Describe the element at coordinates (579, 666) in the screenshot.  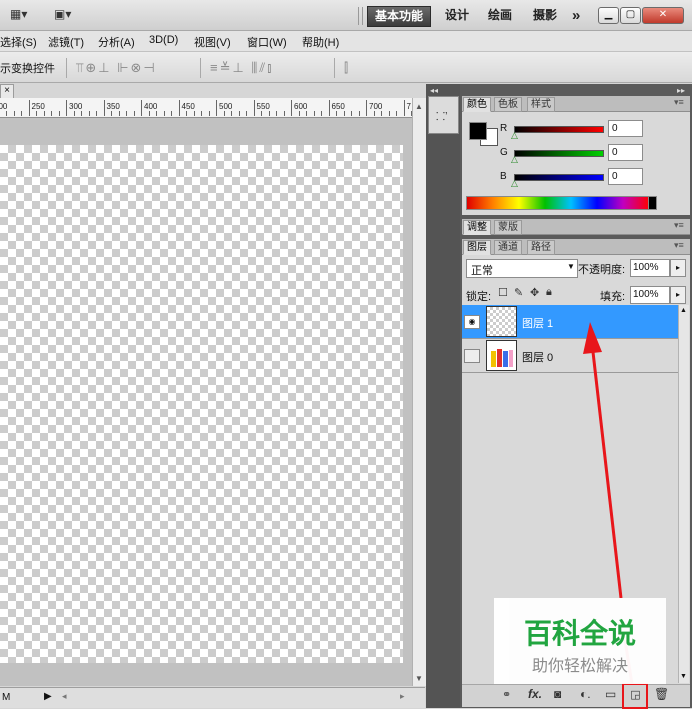
I see `watermark-subtitle: 助你轻松解决` at that location.